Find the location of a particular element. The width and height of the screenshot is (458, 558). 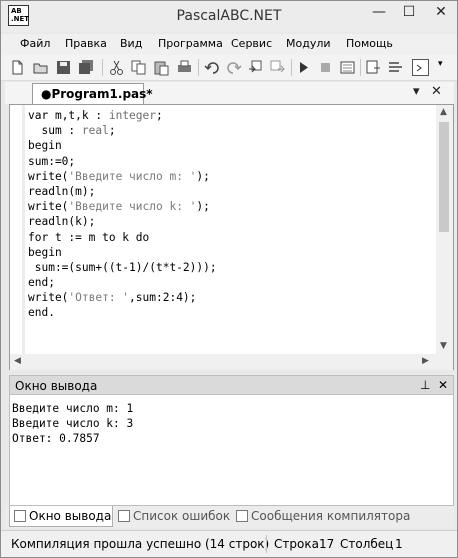

output-line: Введите число k: 3 is located at coordinates (73, 423).